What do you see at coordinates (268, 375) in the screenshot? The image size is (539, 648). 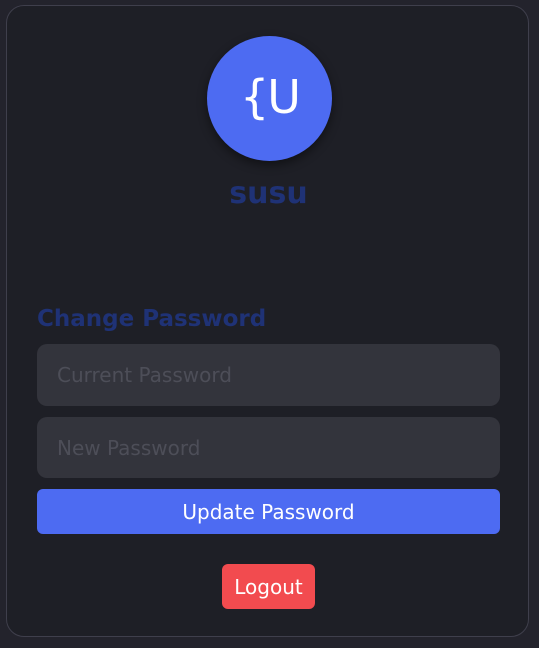 I see `current-password-input` at bounding box center [268, 375].